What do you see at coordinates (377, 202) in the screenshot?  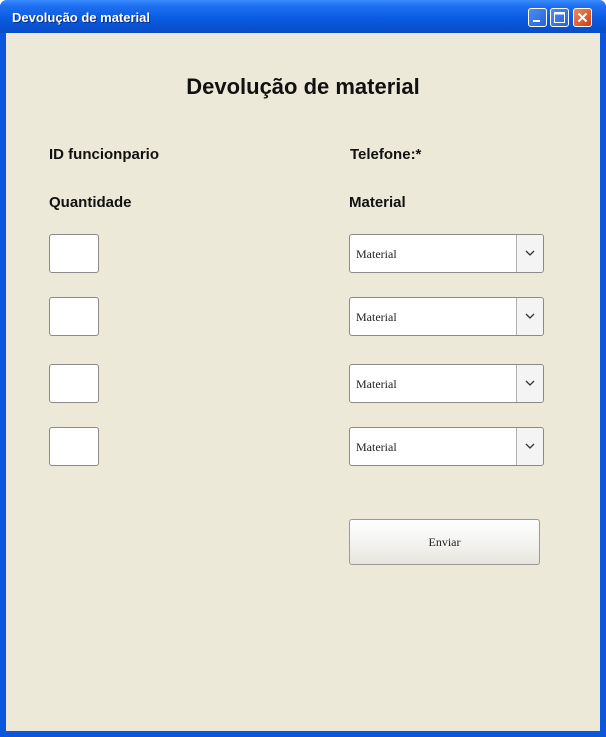 I see `material-label: Material` at bounding box center [377, 202].